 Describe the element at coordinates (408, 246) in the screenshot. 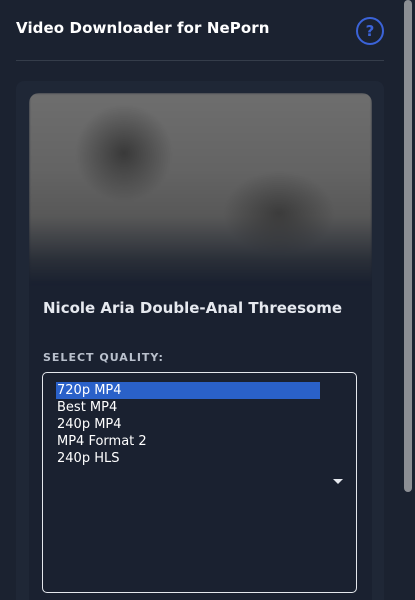

I see `scrollbar-thumb` at that location.